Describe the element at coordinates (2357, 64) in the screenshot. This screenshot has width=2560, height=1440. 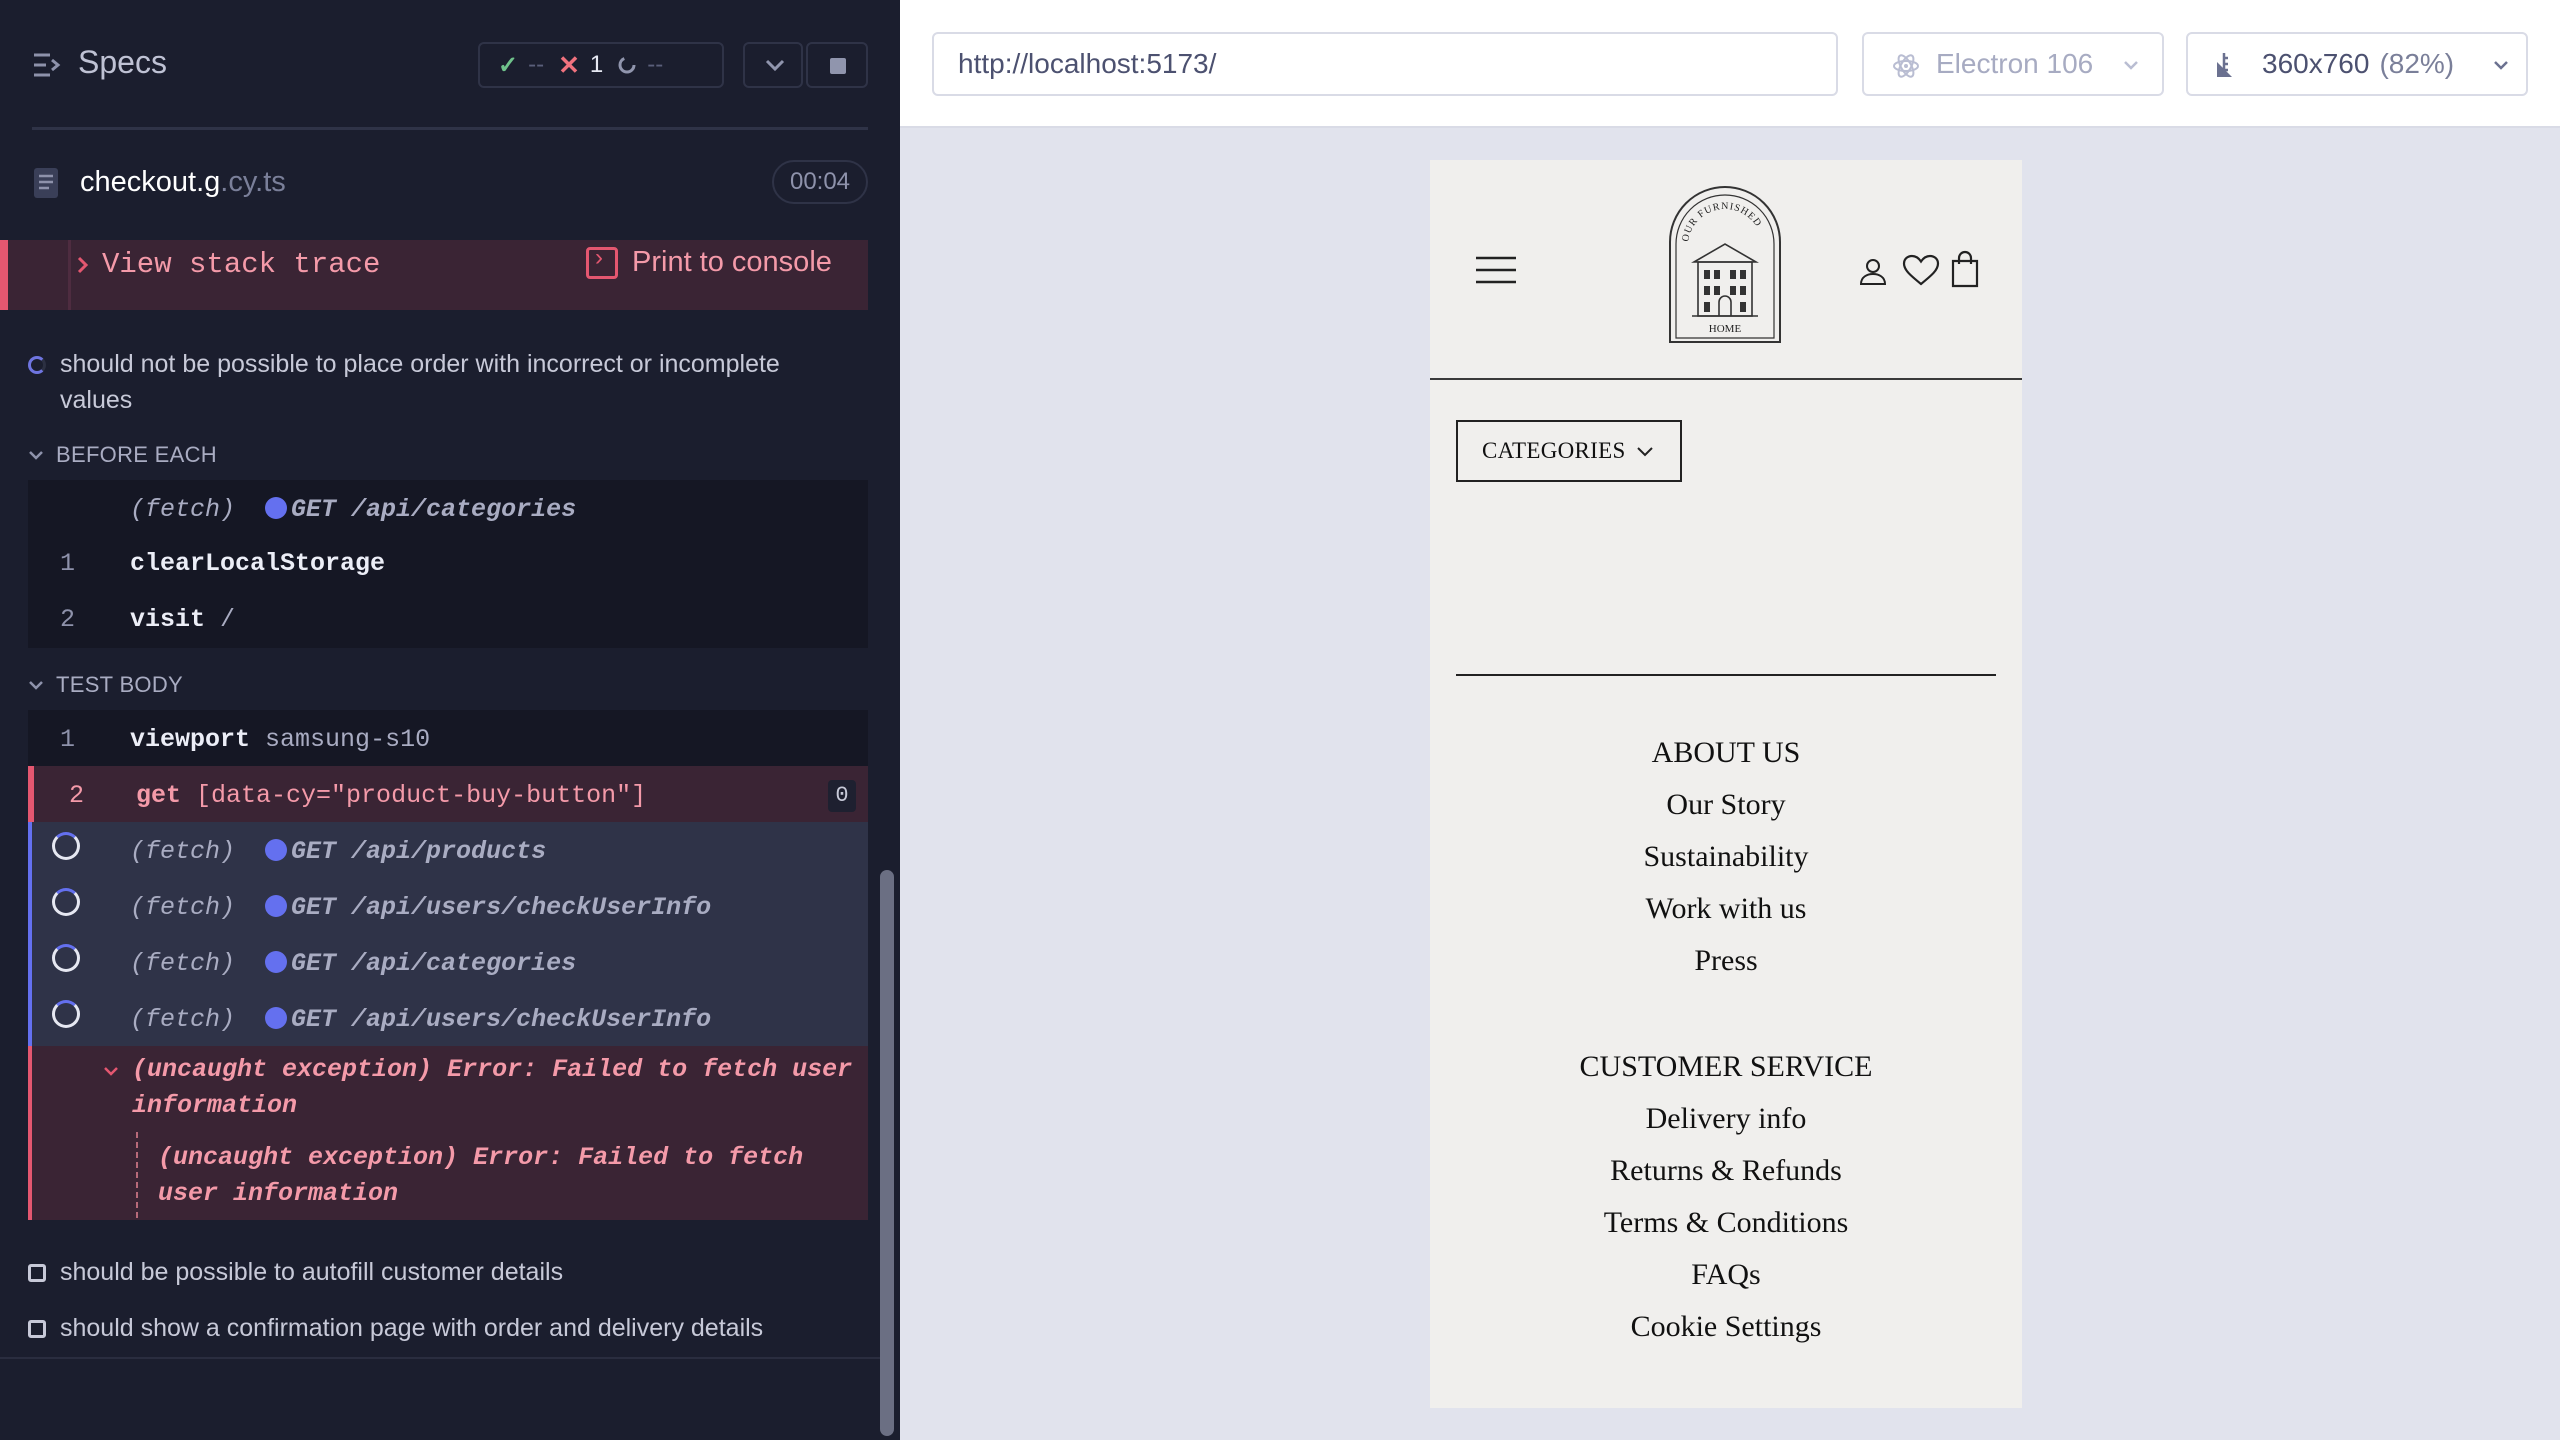
I see `viewport-selector: 360x760 (82%)` at that location.